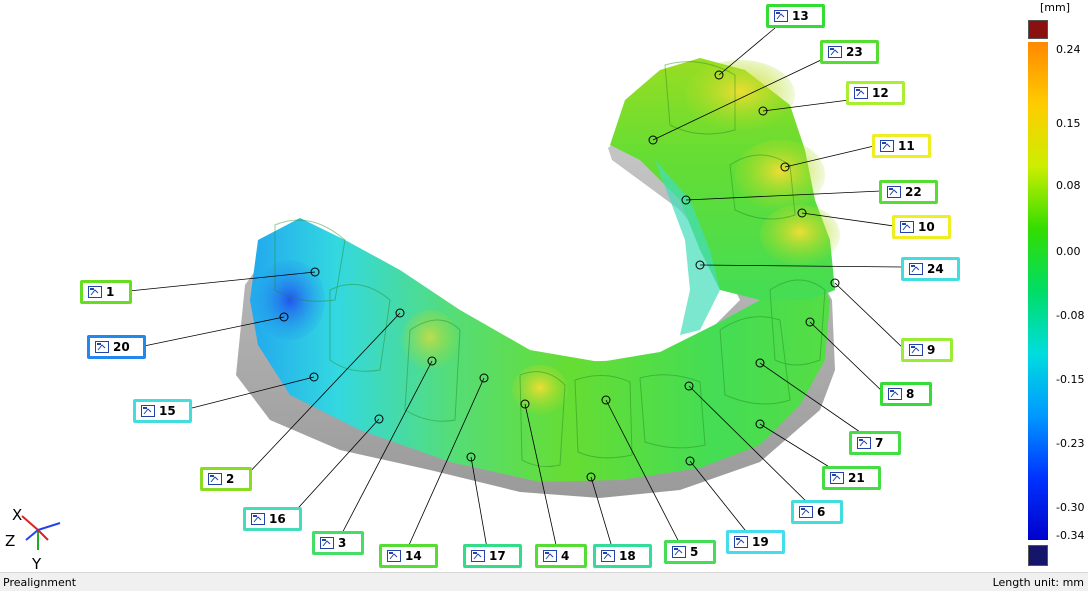 This screenshot has height=591, width=1088. I want to click on callout-24: 24, so click(930, 269).